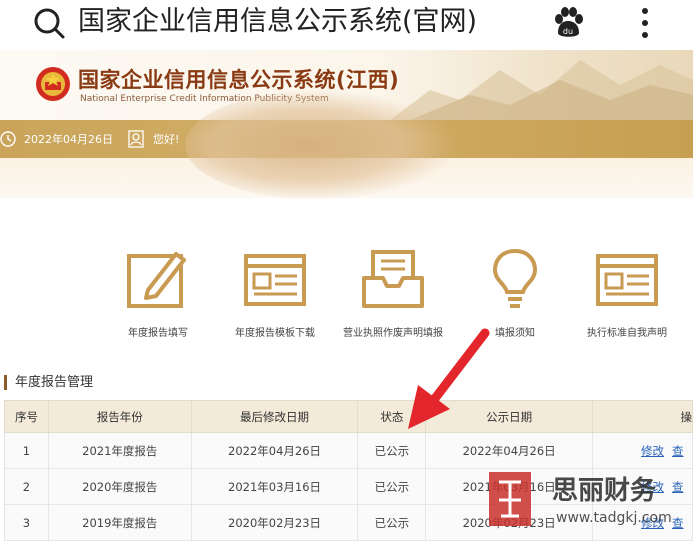 The image size is (693, 542). I want to click on mountain-decoration-icon, so click(541, 90).